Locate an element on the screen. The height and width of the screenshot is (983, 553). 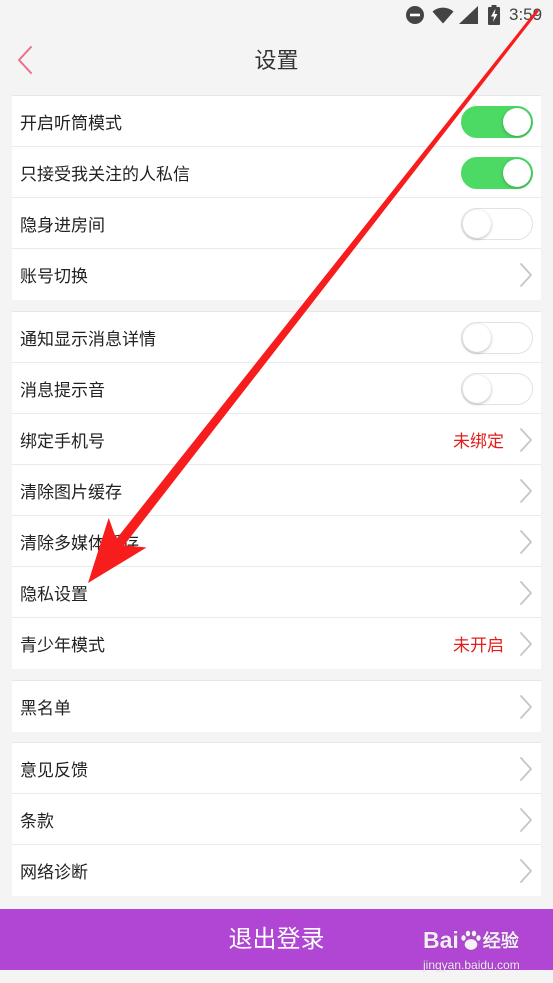
dm-following-only-toggle is located at coordinates (497, 172).